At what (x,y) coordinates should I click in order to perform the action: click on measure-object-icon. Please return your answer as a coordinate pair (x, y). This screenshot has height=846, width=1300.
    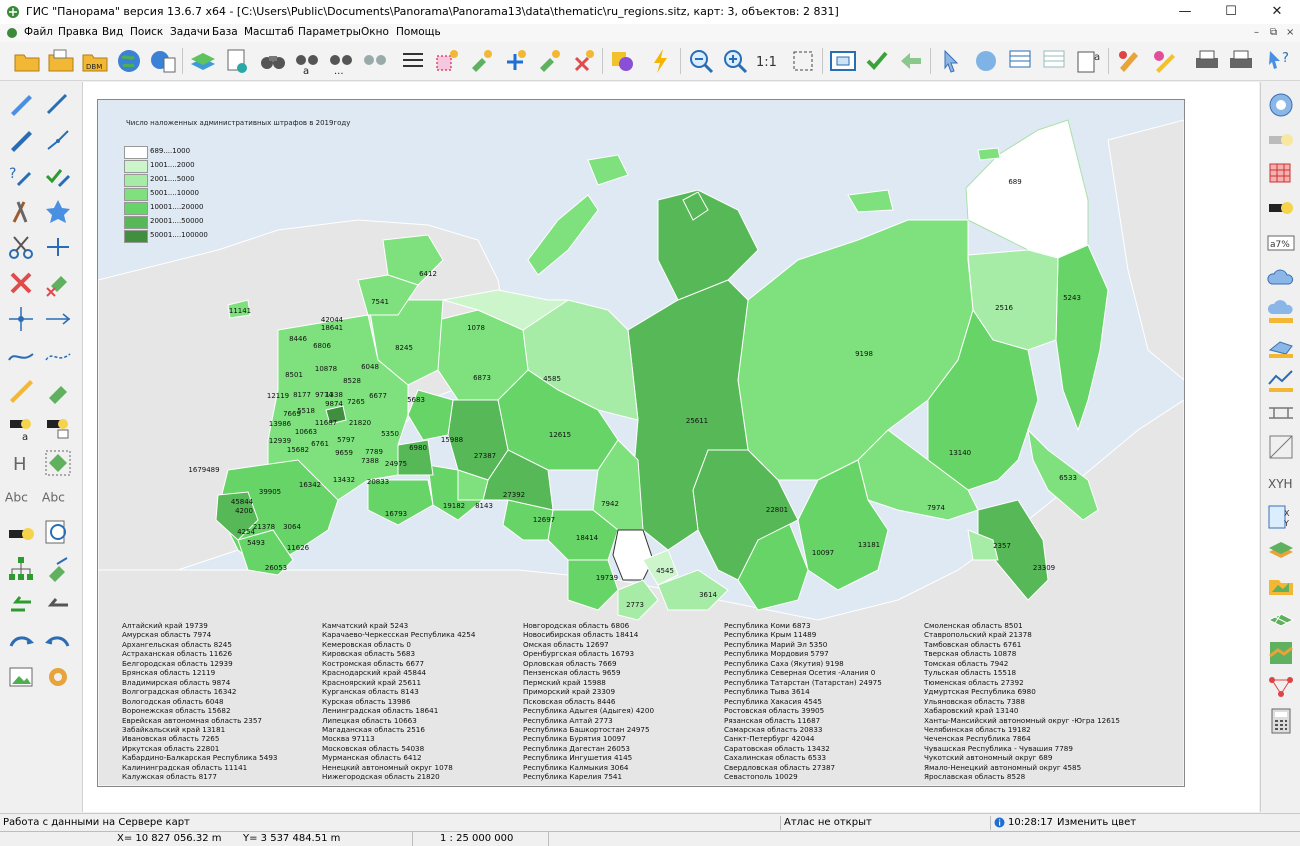
    Looking at the image, I should click on (58, 391).